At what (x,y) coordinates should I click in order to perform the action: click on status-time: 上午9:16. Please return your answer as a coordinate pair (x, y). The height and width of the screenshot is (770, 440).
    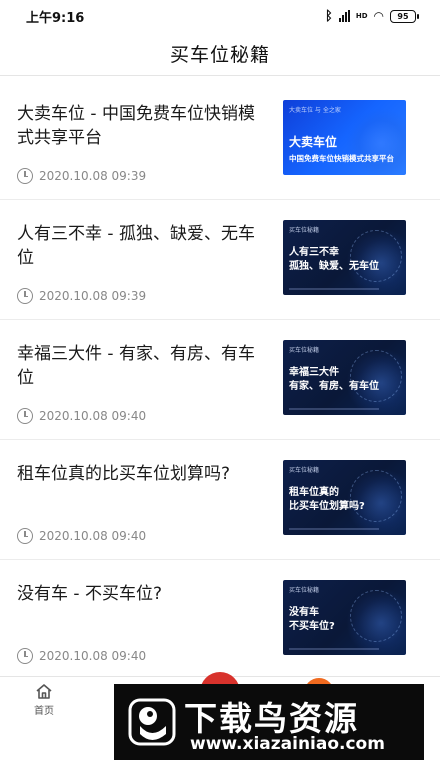
    Looking at the image, I should click on (55, 18).